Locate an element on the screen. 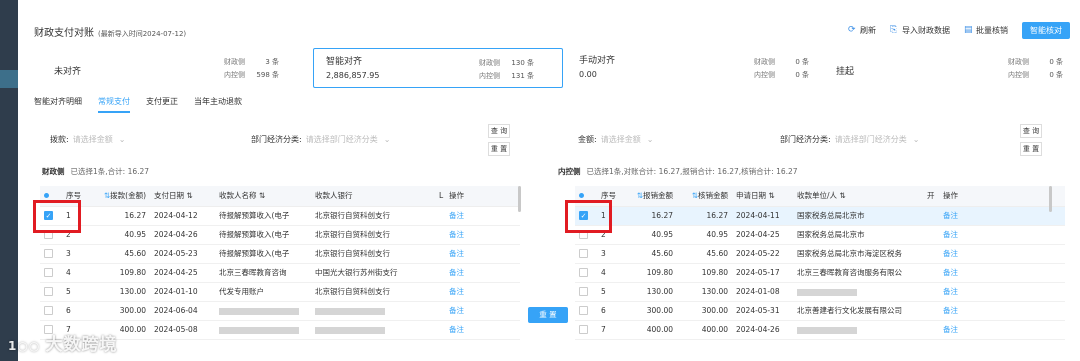  row-payee: 待报解预算收入(电子 is located at coordinates (263, 254).